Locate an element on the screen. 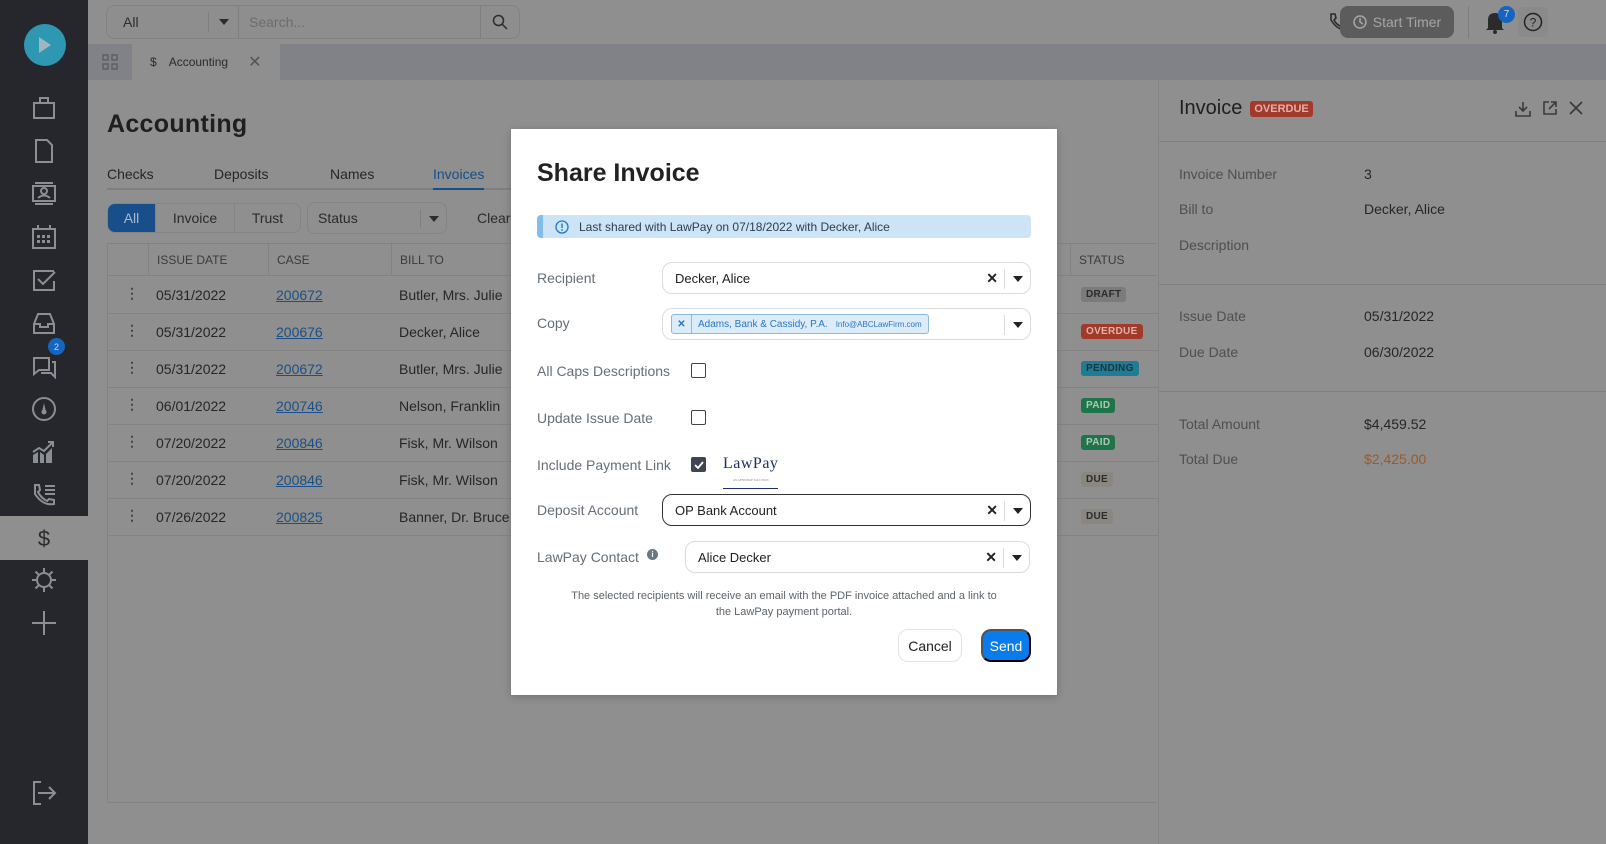  plus-icon is located at coordinates (44, 623).